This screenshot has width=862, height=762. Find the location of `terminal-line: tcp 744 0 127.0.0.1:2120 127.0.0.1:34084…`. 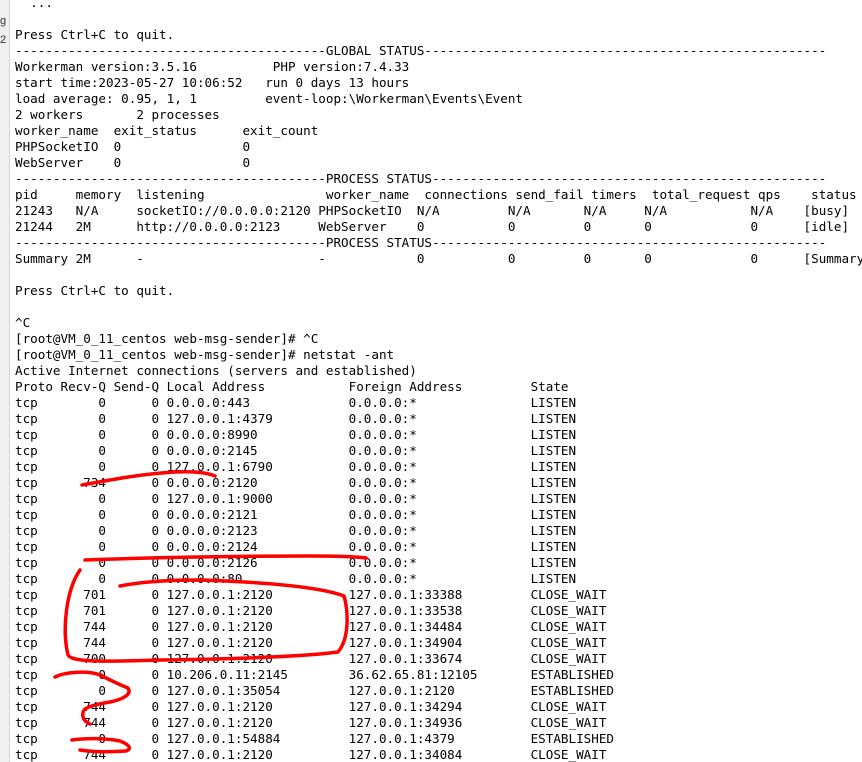

terminal-line: tcp 744 0 127.0.0.1:2120 127.0.0.1:34084… is located at coordinates (311, 754).